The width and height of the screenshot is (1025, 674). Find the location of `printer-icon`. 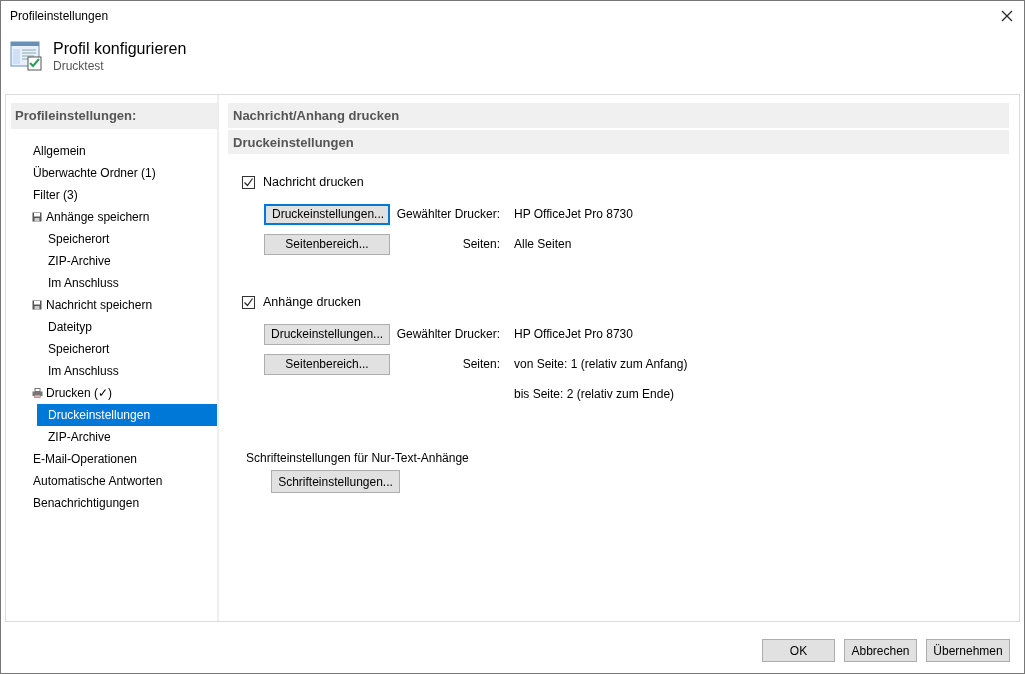

printer-icon is located at coordinates (37, 393).